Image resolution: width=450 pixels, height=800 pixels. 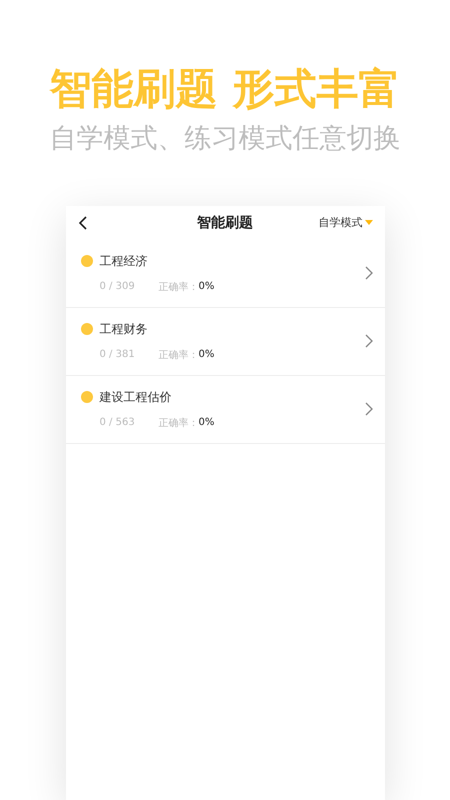 I want to click on screen-title: 智能刷题, so click(x=225, y=223).